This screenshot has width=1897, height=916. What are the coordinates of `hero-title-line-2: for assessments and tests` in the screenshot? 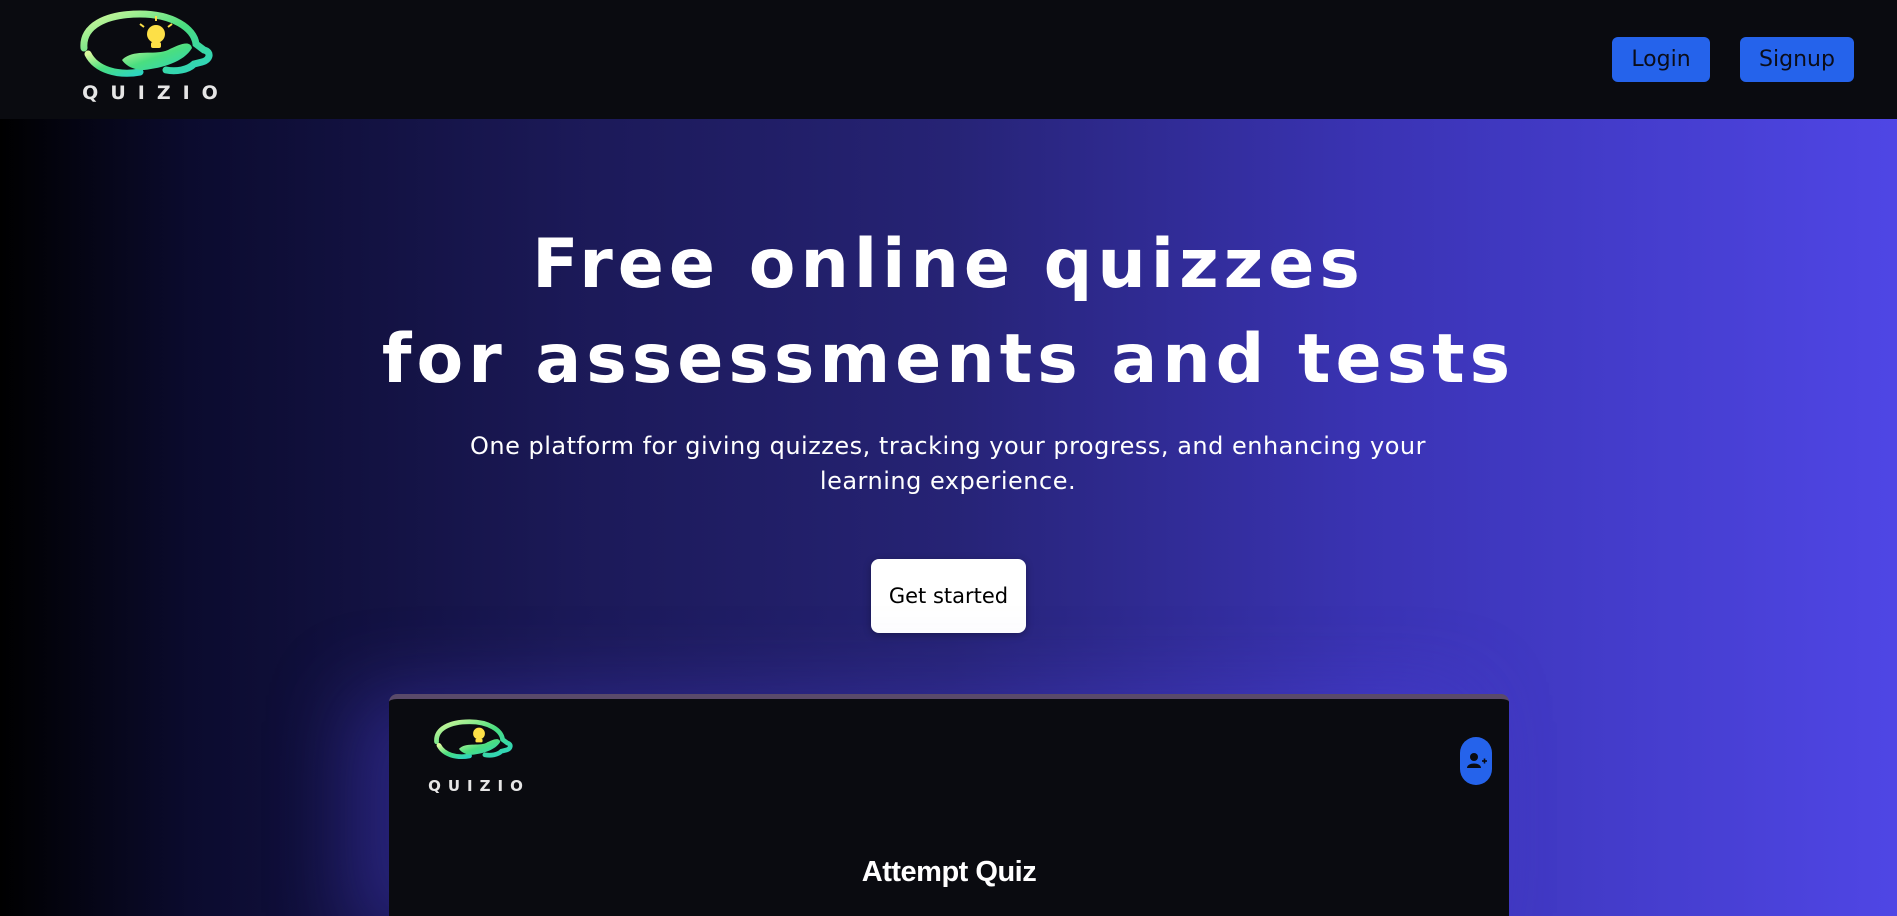 It's located at (948, 359).